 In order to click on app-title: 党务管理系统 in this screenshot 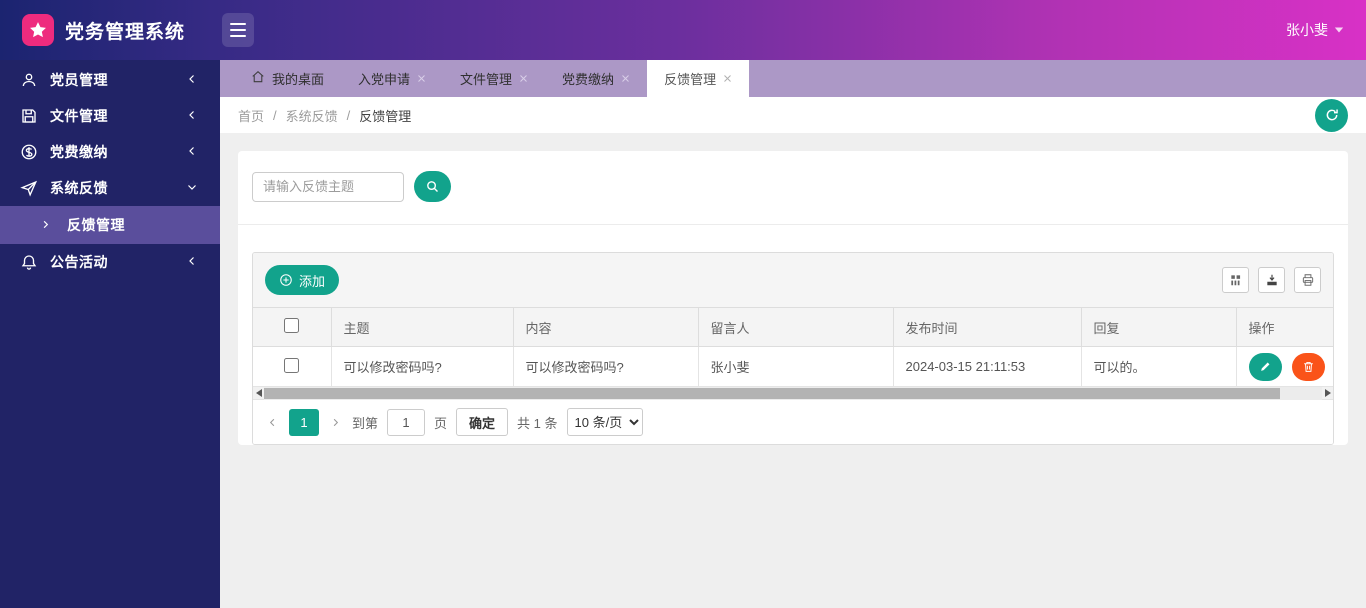, I will do `click(125, 32)`.